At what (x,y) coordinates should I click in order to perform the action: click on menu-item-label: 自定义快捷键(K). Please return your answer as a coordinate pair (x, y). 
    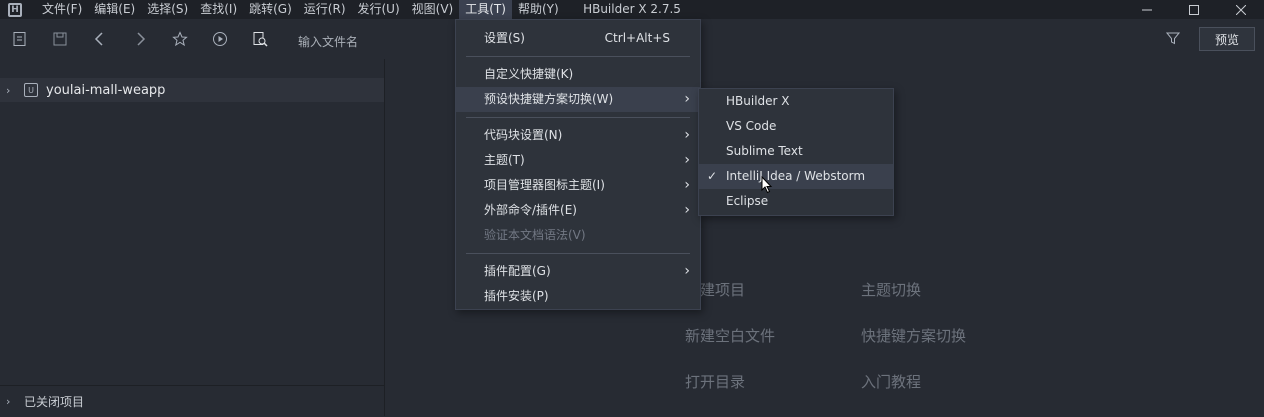
    Looking at the image, I should click on (529, 74).